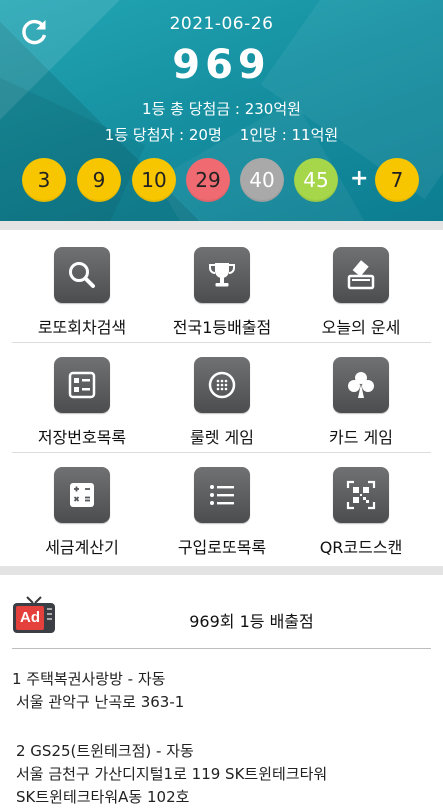  I want to click on ad-tv-icon: Ad, so click(34, 615).